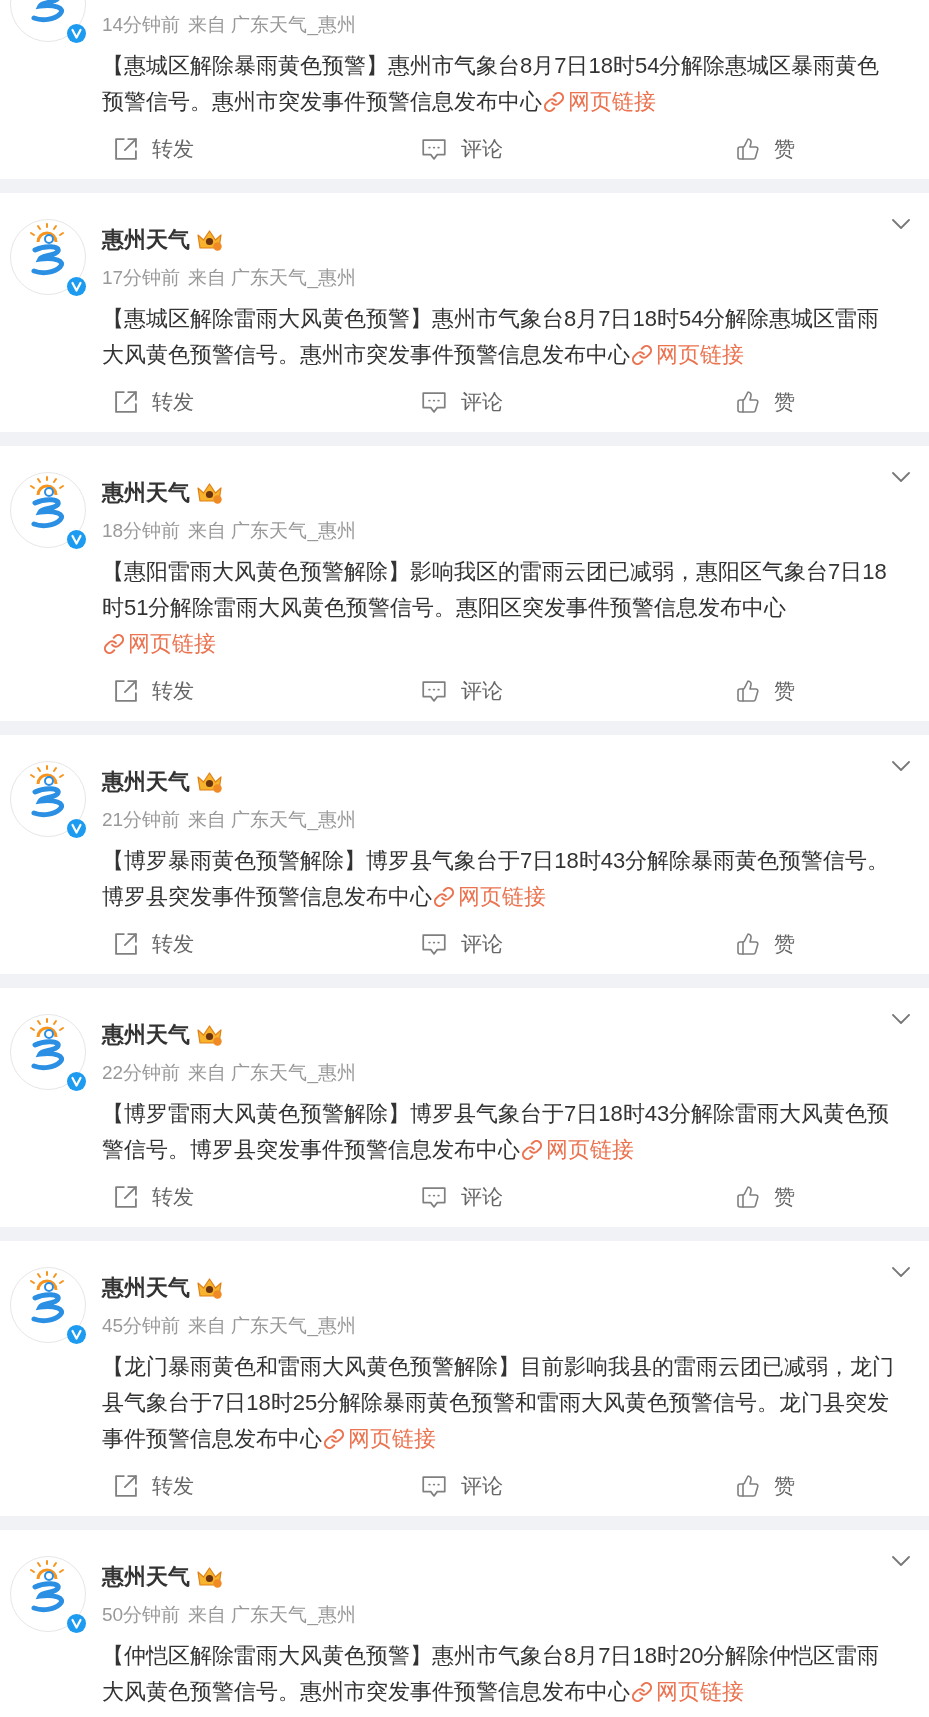 Image resolution: width=929 pixels, height=1717 pixels. I want to click on post-time: 22分钟前, so click(141, 1073).